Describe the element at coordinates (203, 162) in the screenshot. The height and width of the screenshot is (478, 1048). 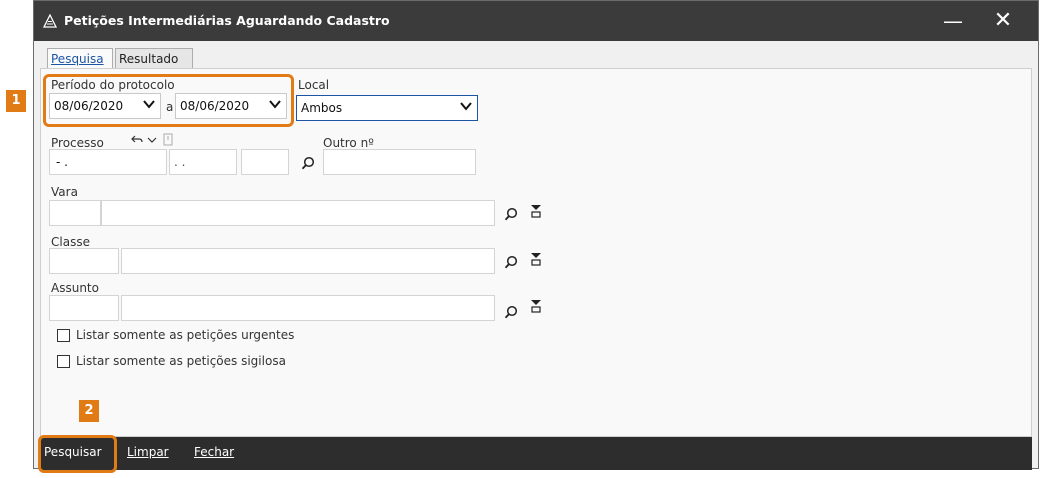
I see `processo-ano-field: . .` at that location.